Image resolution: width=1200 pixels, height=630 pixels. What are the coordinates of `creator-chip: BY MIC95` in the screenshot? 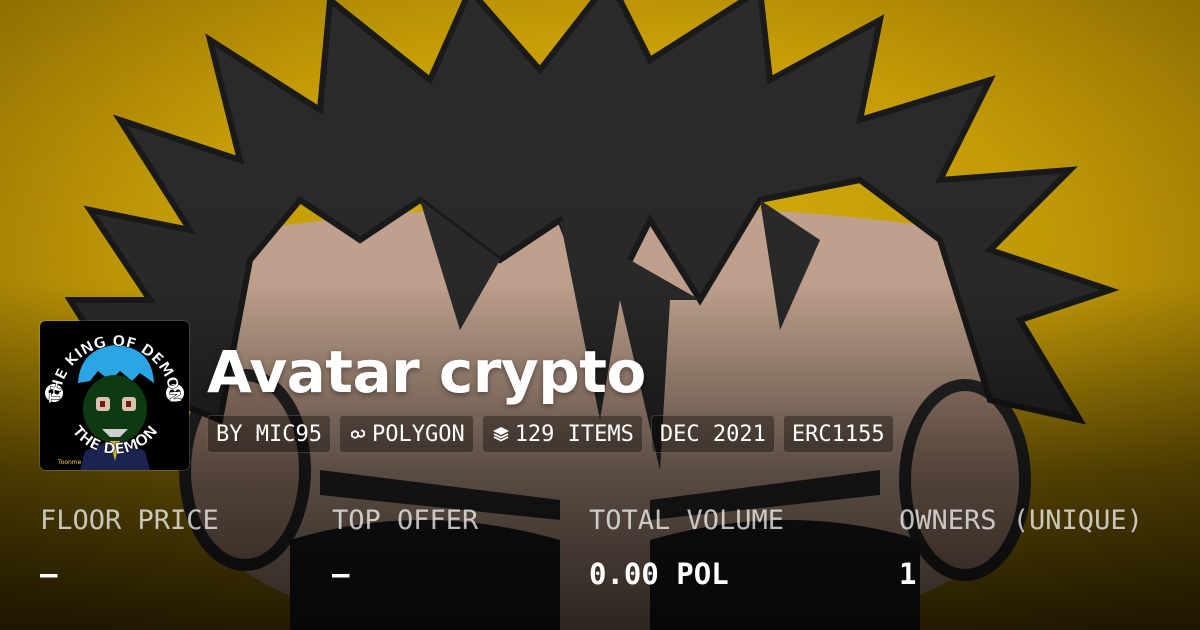 It's located at (269, 434).